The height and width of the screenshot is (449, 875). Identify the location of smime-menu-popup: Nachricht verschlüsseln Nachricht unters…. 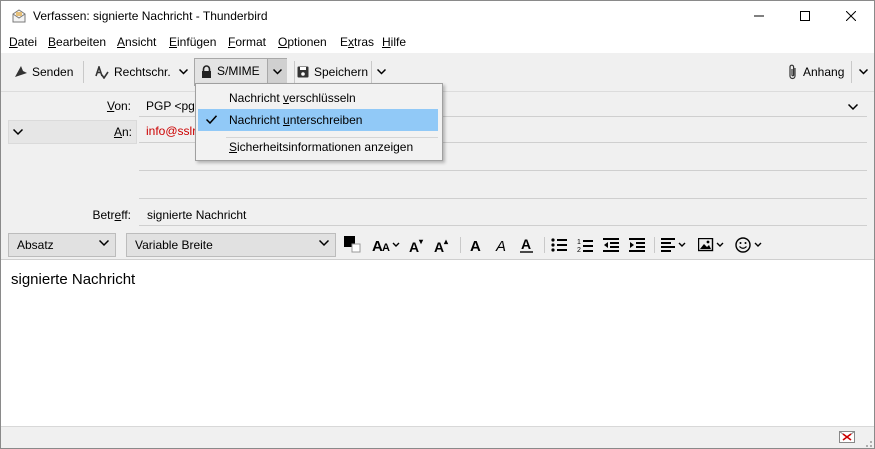
(319, 122).